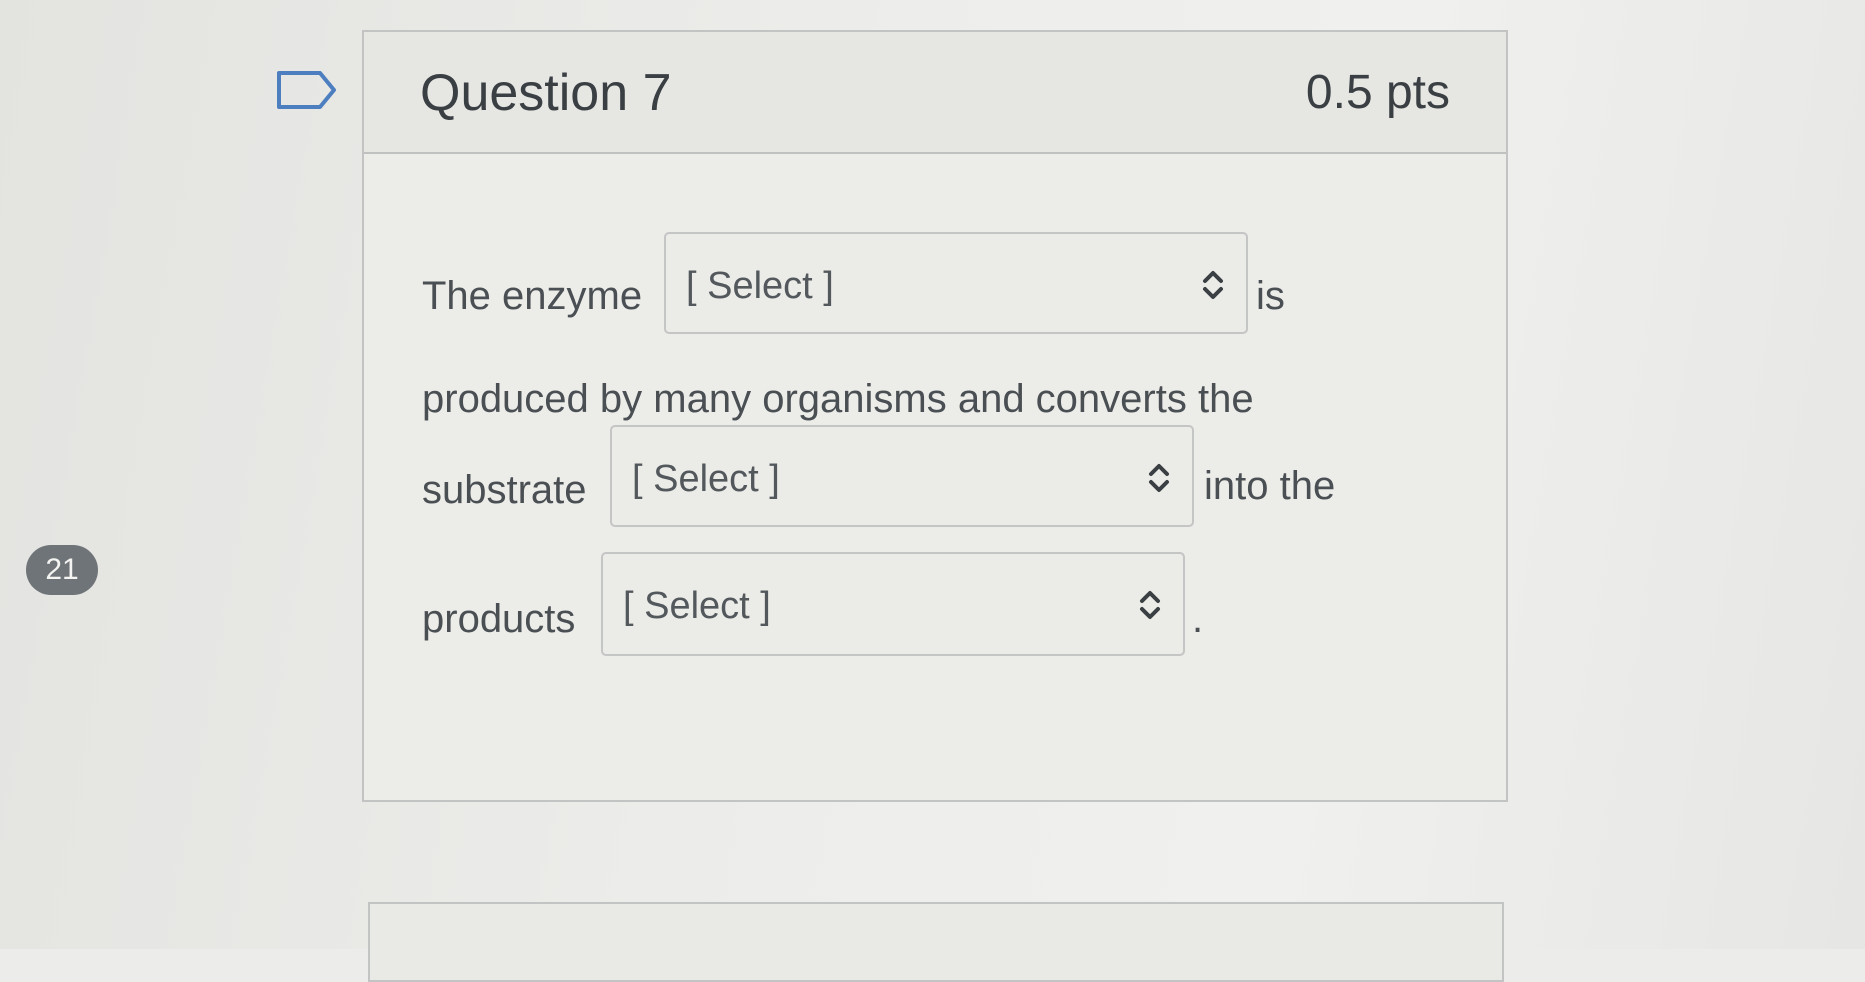 Image resolution: width=1865 pixels, height=982 pixels. What do you see at coordinates (307, 90) in the screenshot?
I see `flag-icon` at bounding box center [307, 90].